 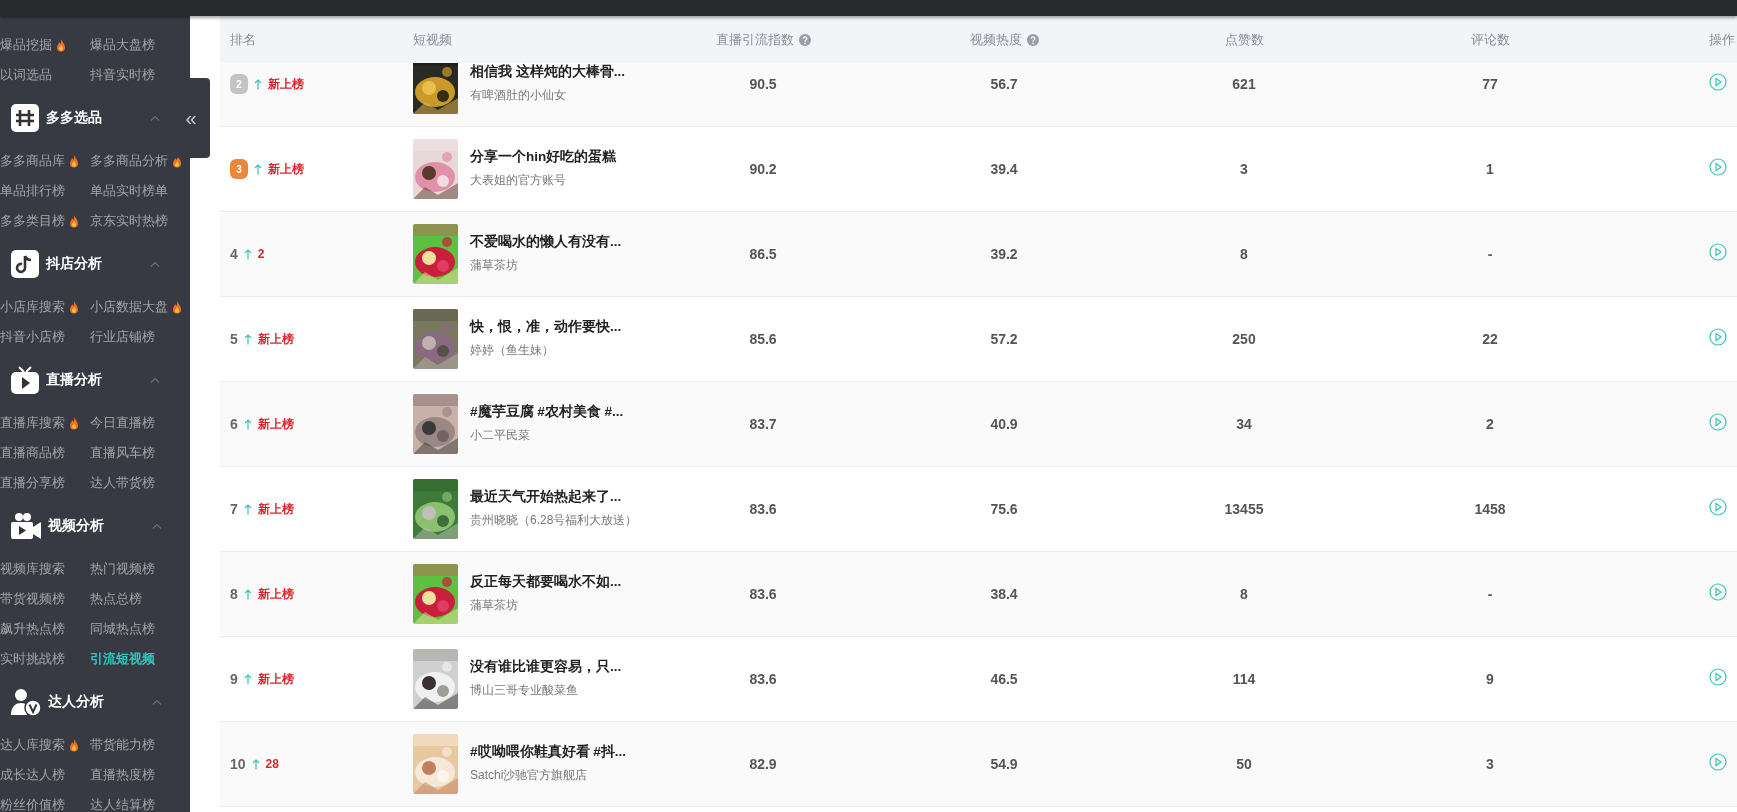 What do you see at coordinates (122, 337) in the screenshot?
I see `nav-link: 行业店铺榜` at bounding box center [122, 337].